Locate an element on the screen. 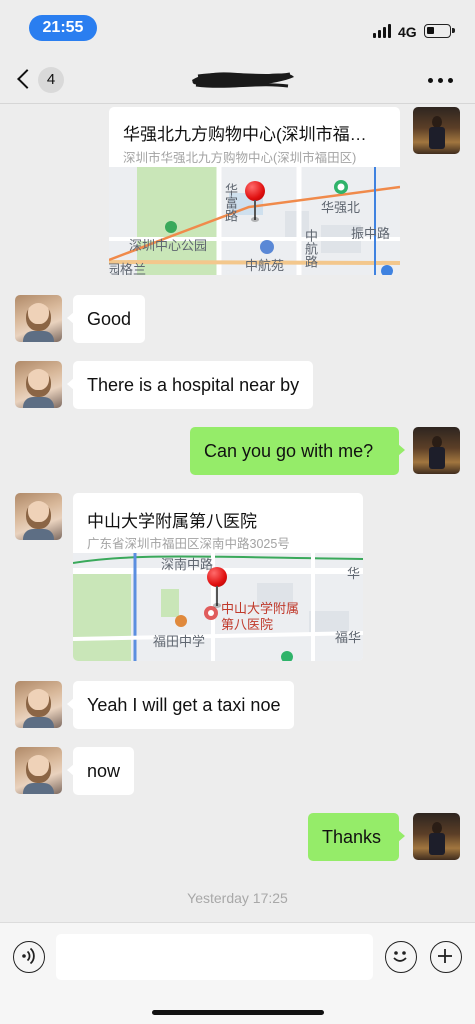 The image size is (475, 1024). message-incoming: Yeah I will get a taxi noe is located at coordinates (180, 705).